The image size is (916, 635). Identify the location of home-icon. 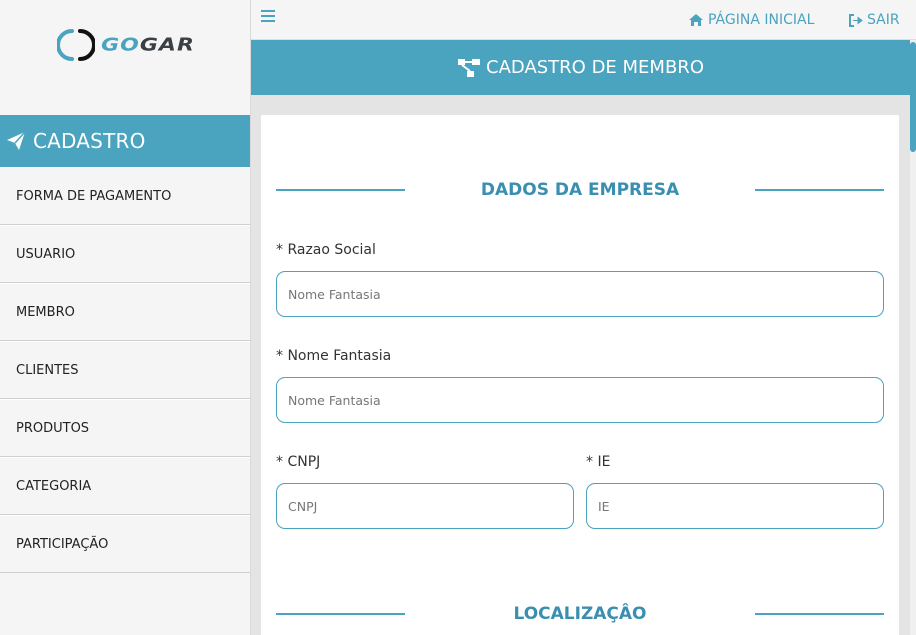
(696, 20).